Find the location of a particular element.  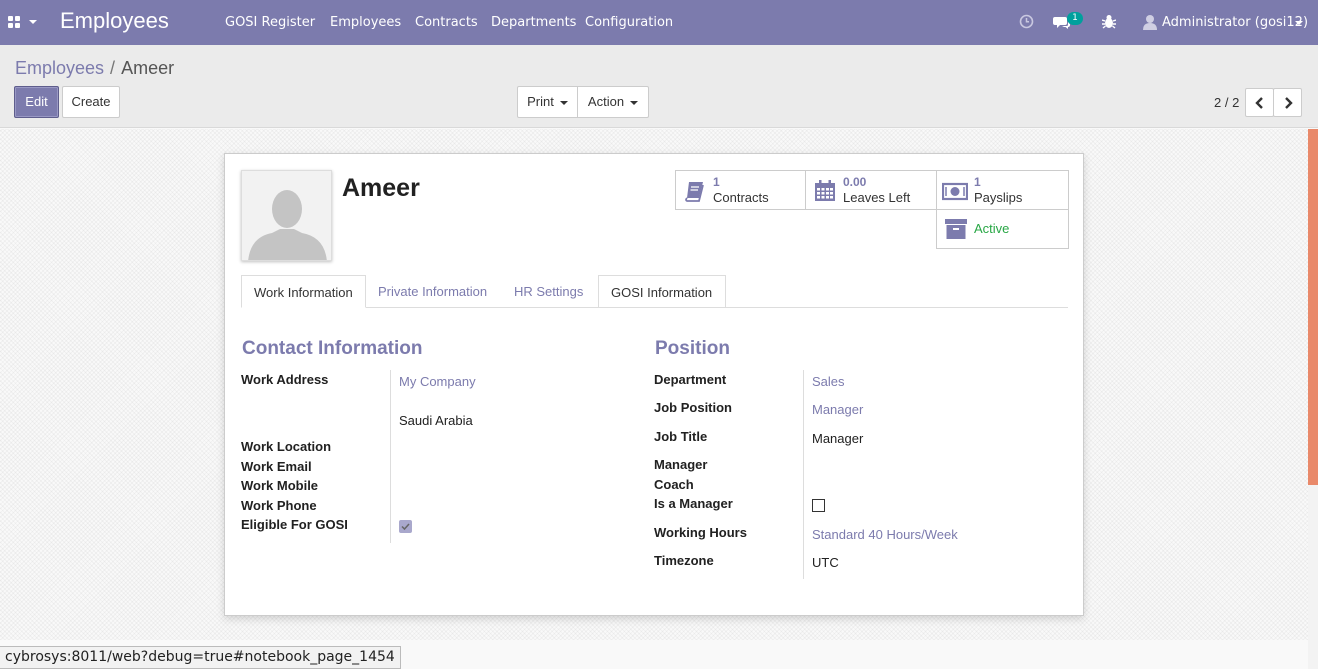

avatar-placeholder-icon is located at coordinates (286, 215).